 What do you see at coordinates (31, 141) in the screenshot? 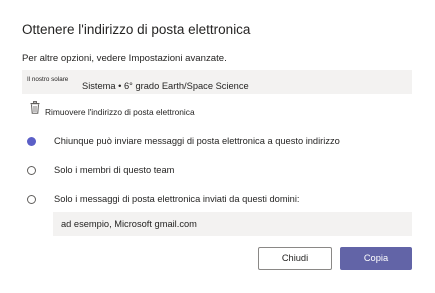
I see `radio-anyone` at bounding box center [31, 141].